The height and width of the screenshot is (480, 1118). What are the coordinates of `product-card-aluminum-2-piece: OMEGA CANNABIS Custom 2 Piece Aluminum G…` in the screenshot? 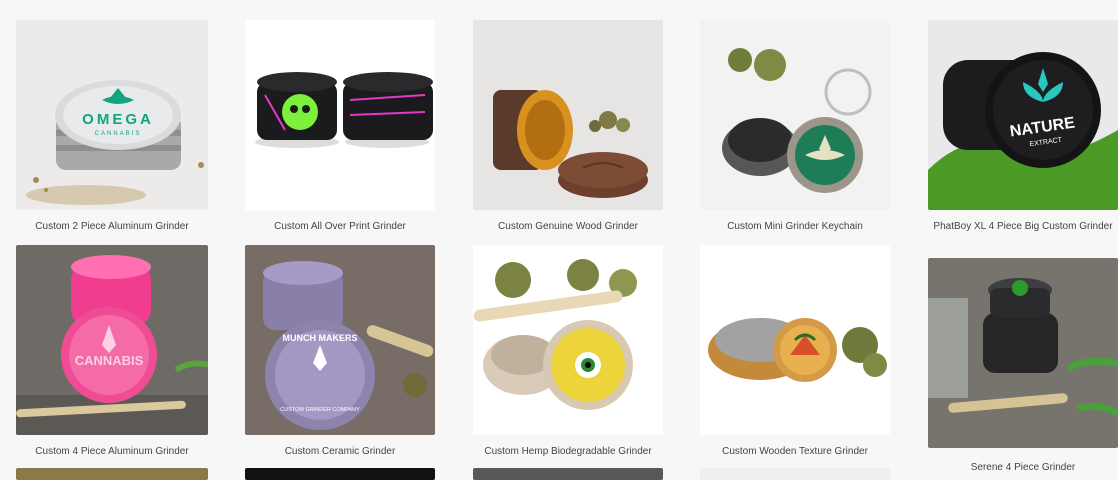 It's located at (112, 130).